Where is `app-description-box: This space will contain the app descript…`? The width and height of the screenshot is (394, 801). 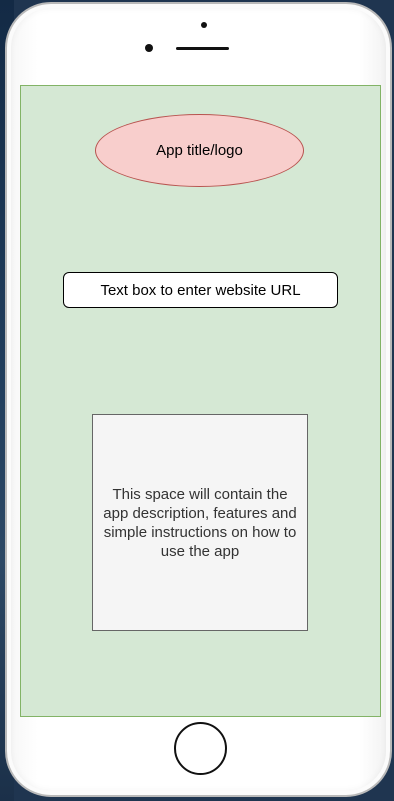 app-description-box: This space will contain the app descript… is located at coordinates (200, 522).